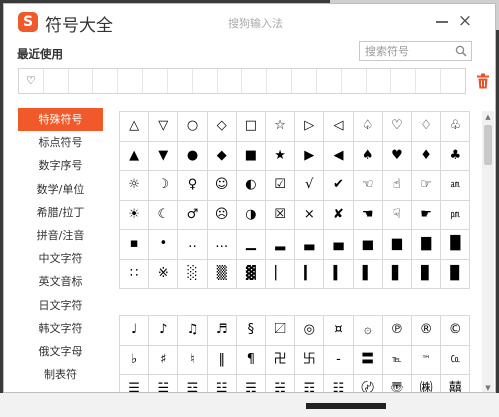 This screenshot has width=499, height=417. I want to click on symbol-cell: ☵, so click(281, 383).